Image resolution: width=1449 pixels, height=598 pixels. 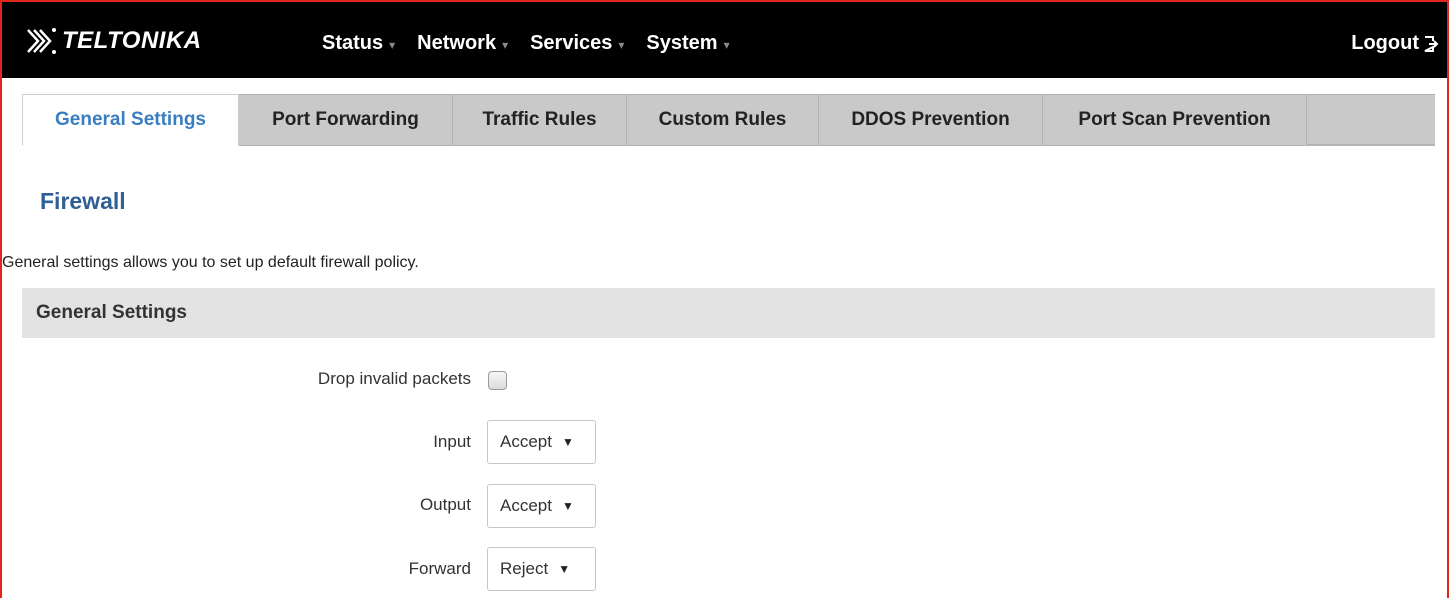 I want to click on nav-item-status: Status ▾, so click(x=358, y=43).